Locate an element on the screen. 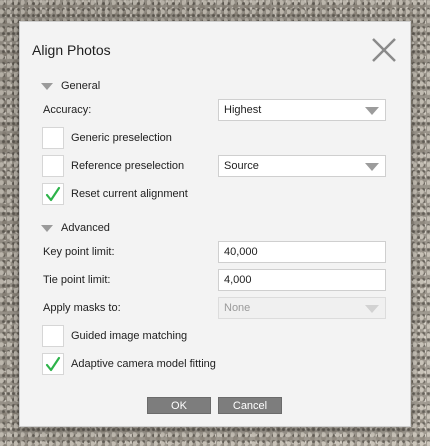 Image resolution: width=430 pixels, height=446 pixels. tie-point-limit-label: Tie point limit: is located at coordinates (77, 280).